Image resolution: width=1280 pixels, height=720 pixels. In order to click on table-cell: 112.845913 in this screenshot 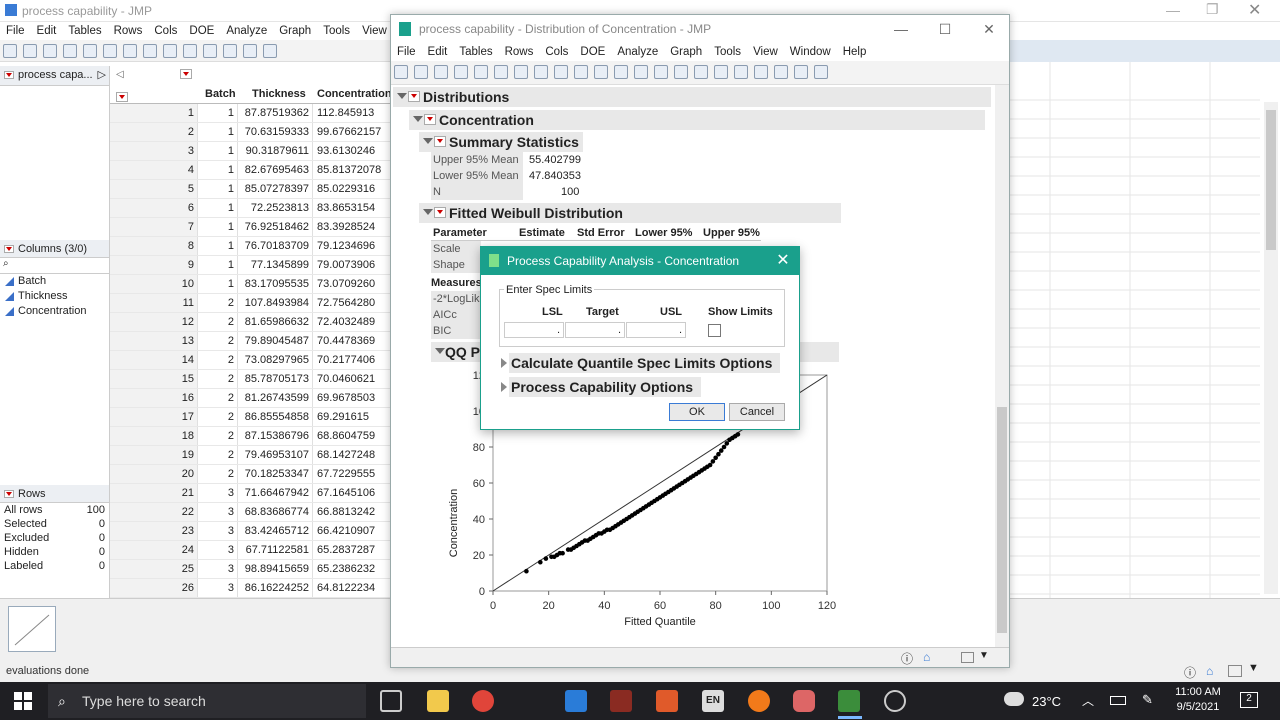, I will do `click(352, 113)`.